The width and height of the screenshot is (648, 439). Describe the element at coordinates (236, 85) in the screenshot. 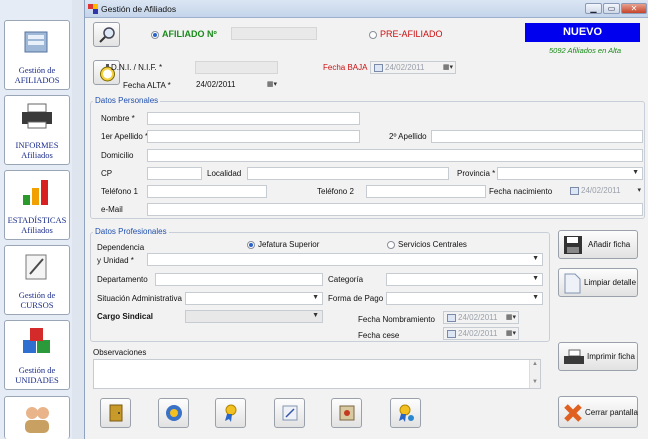

I see `fecha-alta-picker: 24/02/2011 ▦▾` at that location.